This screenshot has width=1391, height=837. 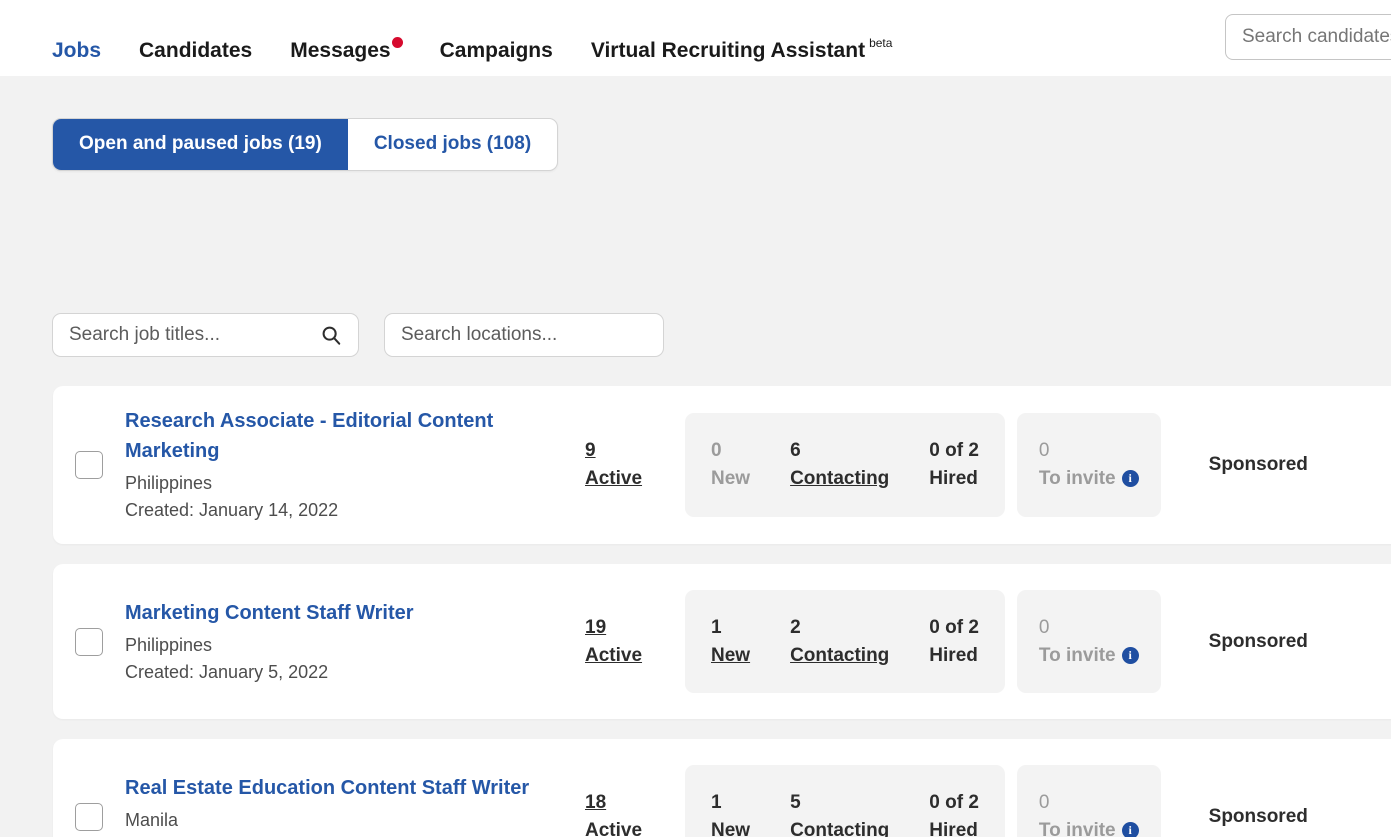 What do you see at coordinates (728, 50) in the screenshot?
I see `nav-item-vra-label: Virtual Recruiting Assistant` at bounding box center [728, 50].